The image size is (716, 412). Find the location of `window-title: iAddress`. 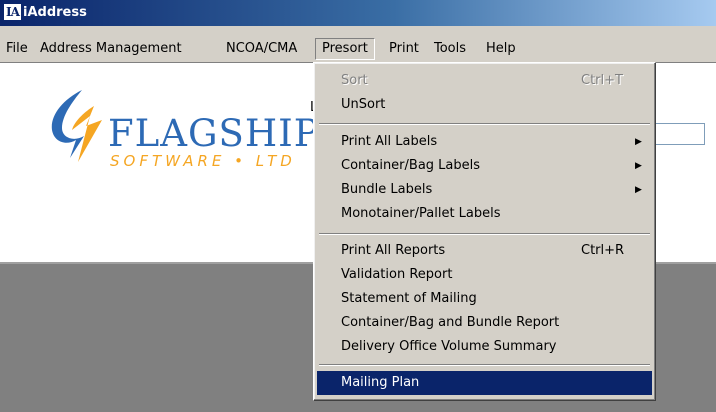

window-title: iAddress is located at coordinates (55, 12).